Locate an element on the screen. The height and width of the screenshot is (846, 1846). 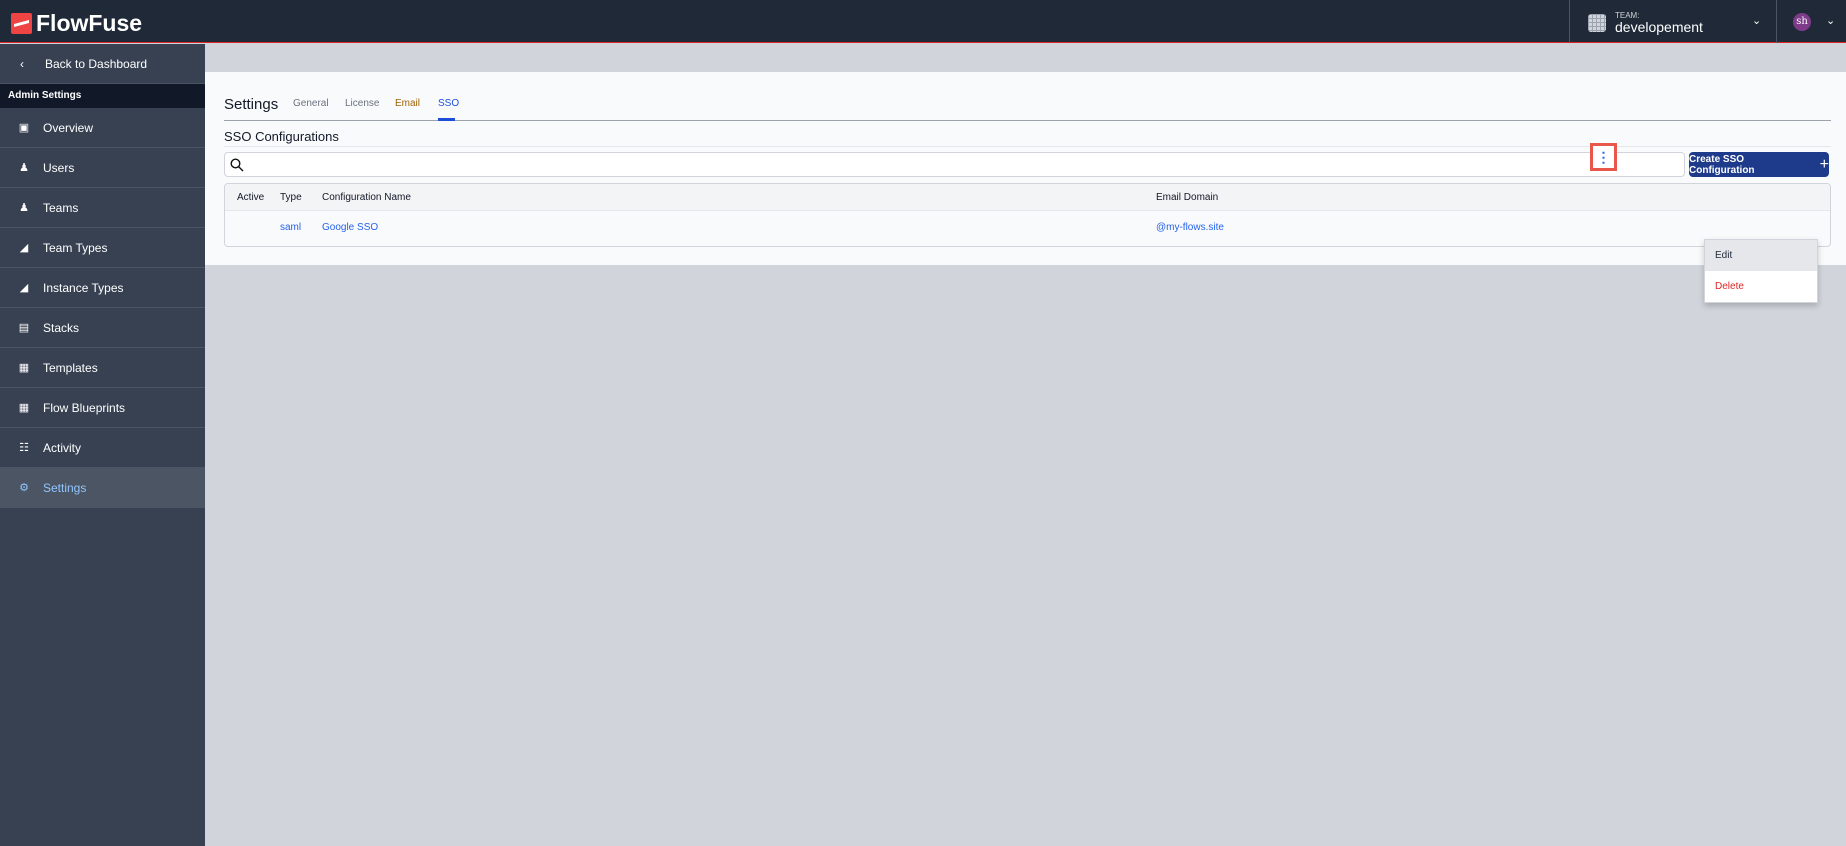
sidebar-item-flow-blueprints: ▦ Flow Blueprints is located at coordinates (102, 408).